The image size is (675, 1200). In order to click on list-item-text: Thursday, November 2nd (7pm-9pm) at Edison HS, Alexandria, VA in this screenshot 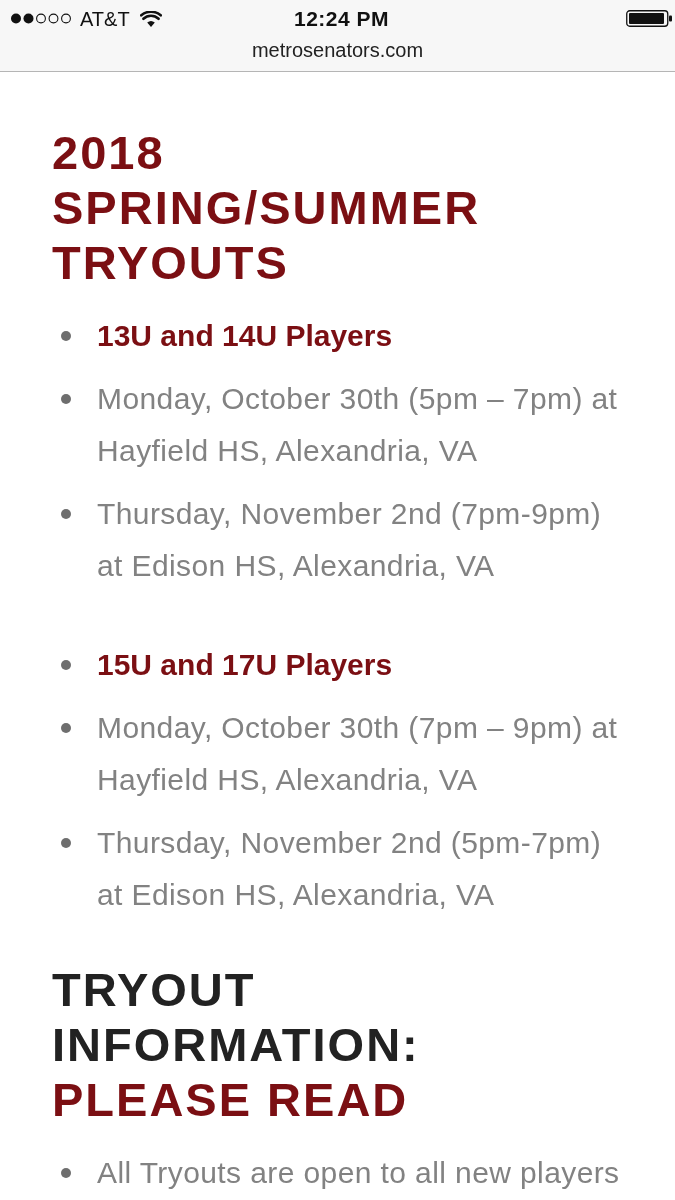, I will do `click(350, 540)`.